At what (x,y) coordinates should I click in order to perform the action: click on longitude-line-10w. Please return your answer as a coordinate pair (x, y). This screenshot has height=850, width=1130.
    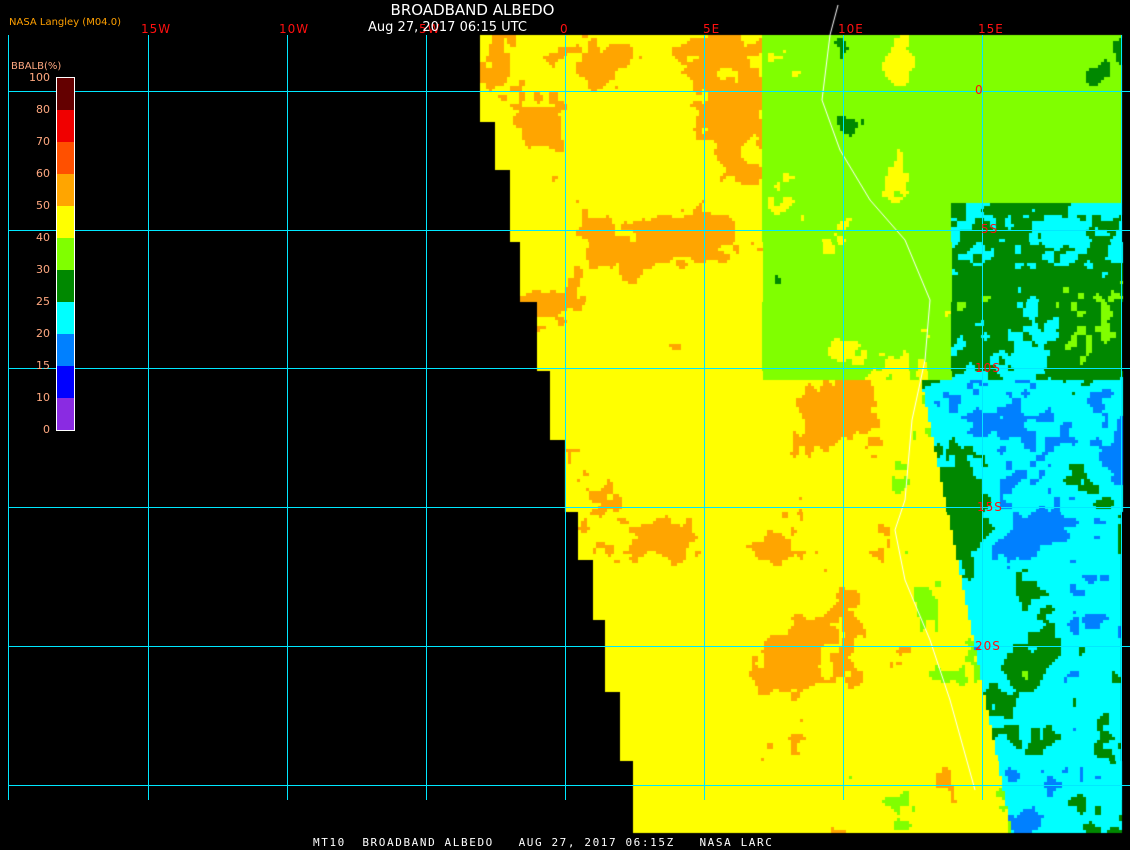
    Looking at the image, I should click on (287, 417).